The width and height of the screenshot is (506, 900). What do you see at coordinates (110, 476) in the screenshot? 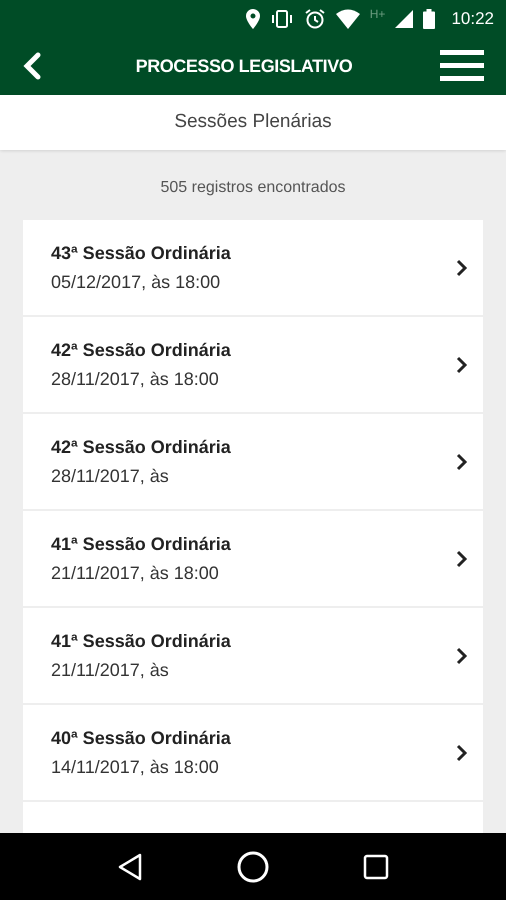
I see `session-date: 28/11/2017, às` at bounding box center [110, 476].